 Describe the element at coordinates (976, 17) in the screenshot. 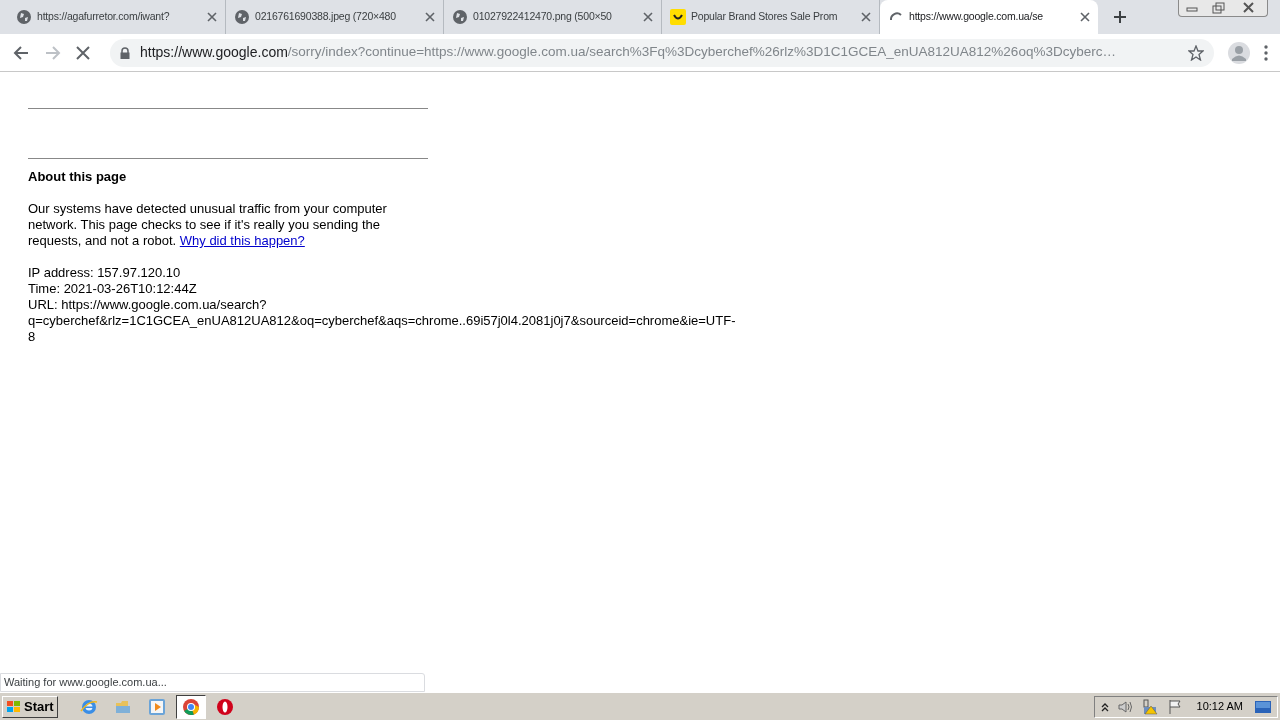

I see `tab-title: https://www.google.com.ua/se` at that location.